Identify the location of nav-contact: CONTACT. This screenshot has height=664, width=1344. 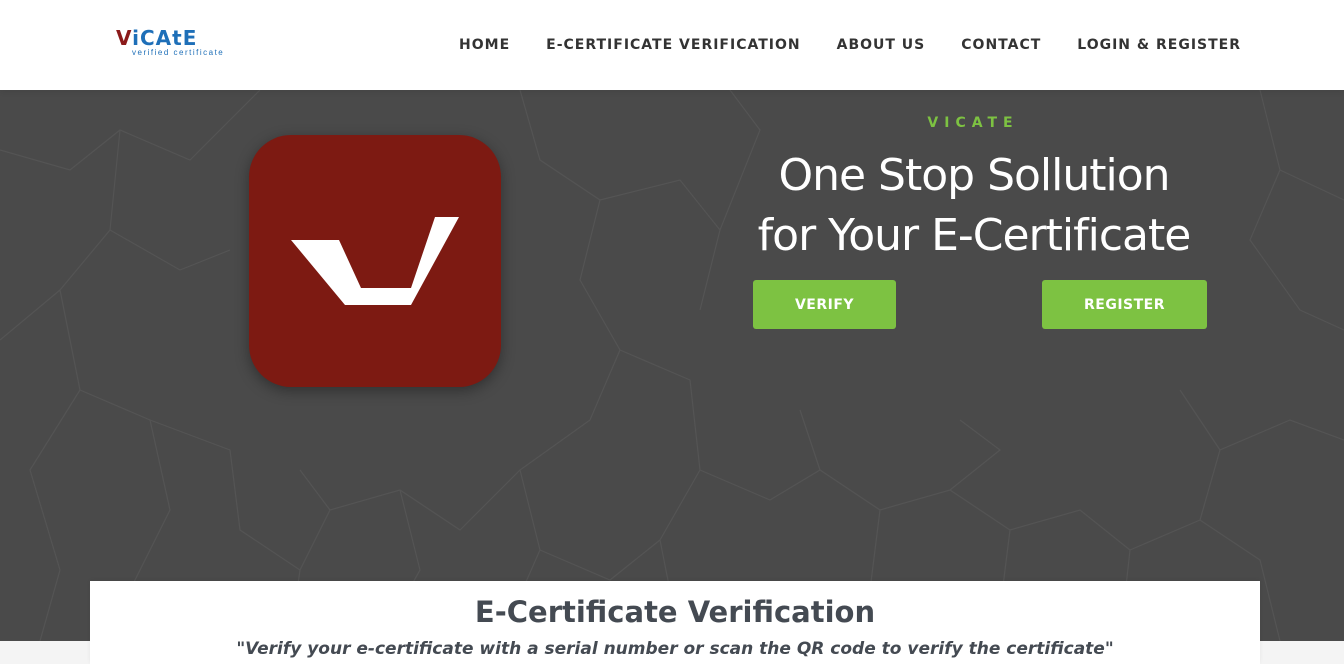
(1001, 45).